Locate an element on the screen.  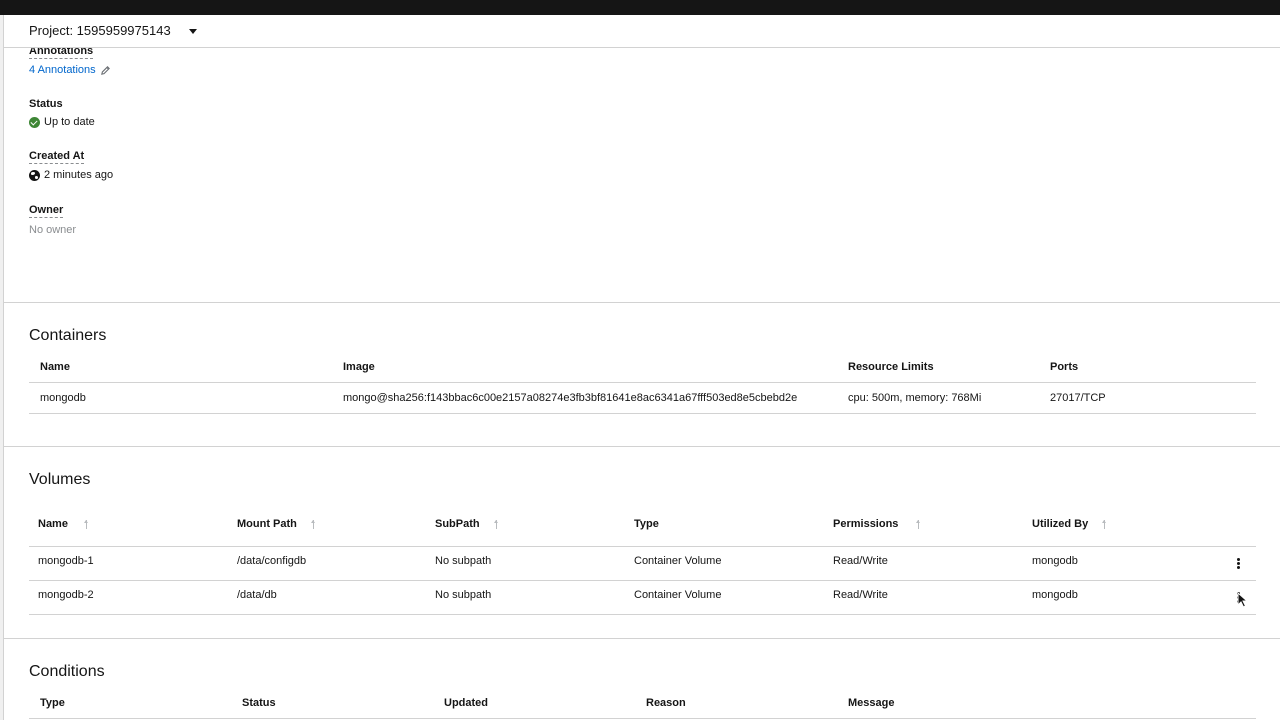
volume-mount-path: /data/db is located at coordinates (257, 595).